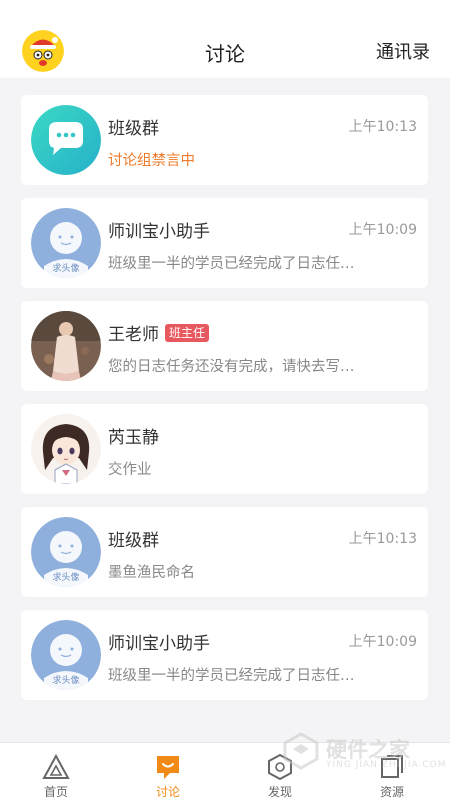 The height and width of the screenshot is (800, 450). What do you see at coordinates (66, 449) in the screenshot?
I see `anime-avatar` at bounding box center [66, 449].